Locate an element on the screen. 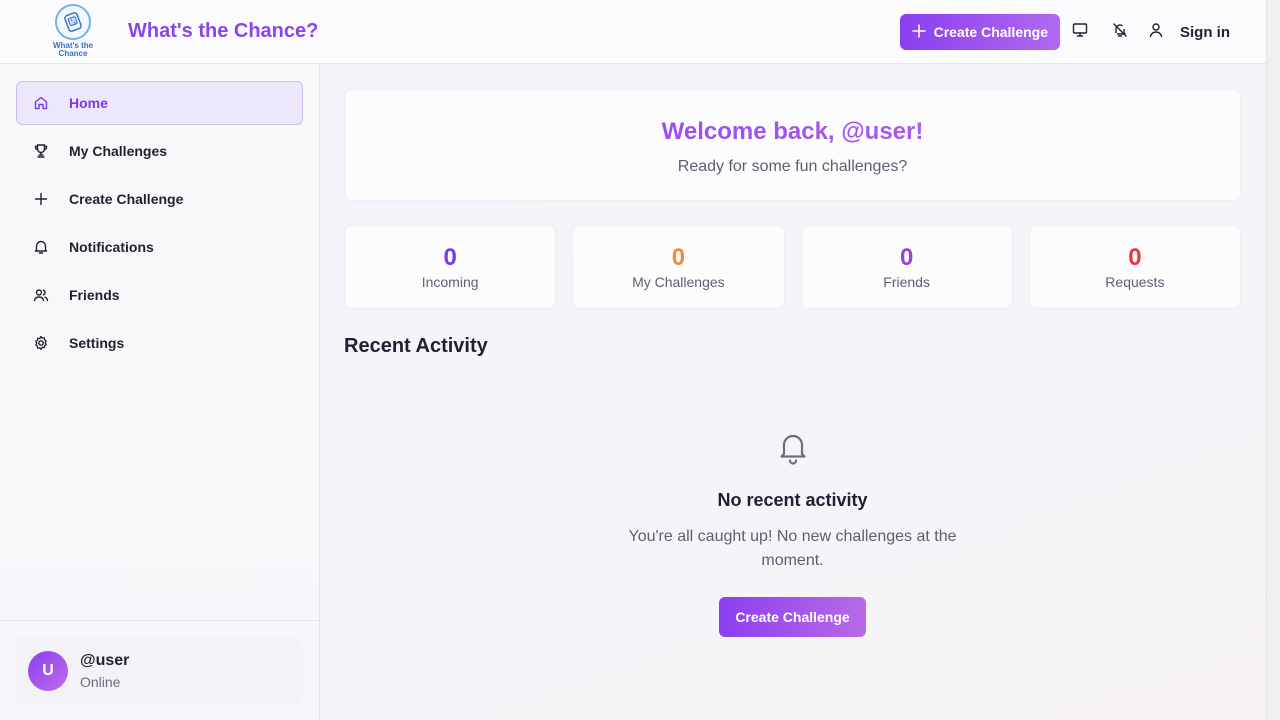 This screenshot has height=720, width=1280. monitor-icon is located at coordinates (1080, 32).